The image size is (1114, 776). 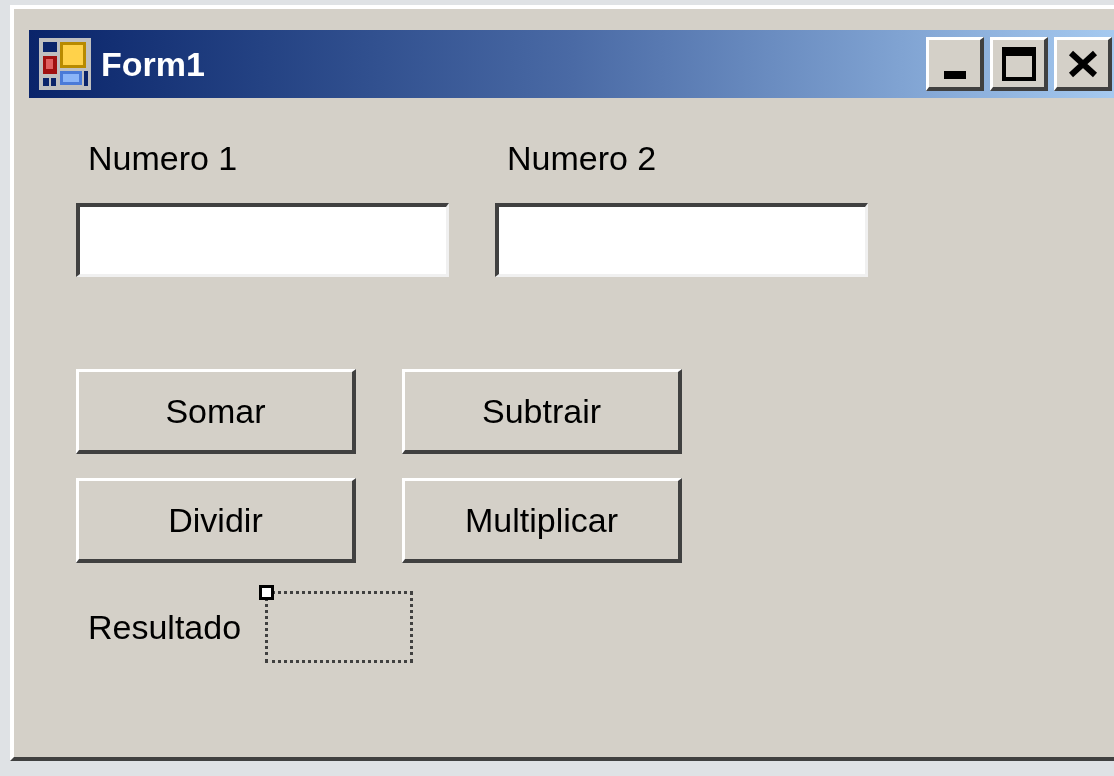 I want to click on maximize-button, so click(x=1019, y=64).